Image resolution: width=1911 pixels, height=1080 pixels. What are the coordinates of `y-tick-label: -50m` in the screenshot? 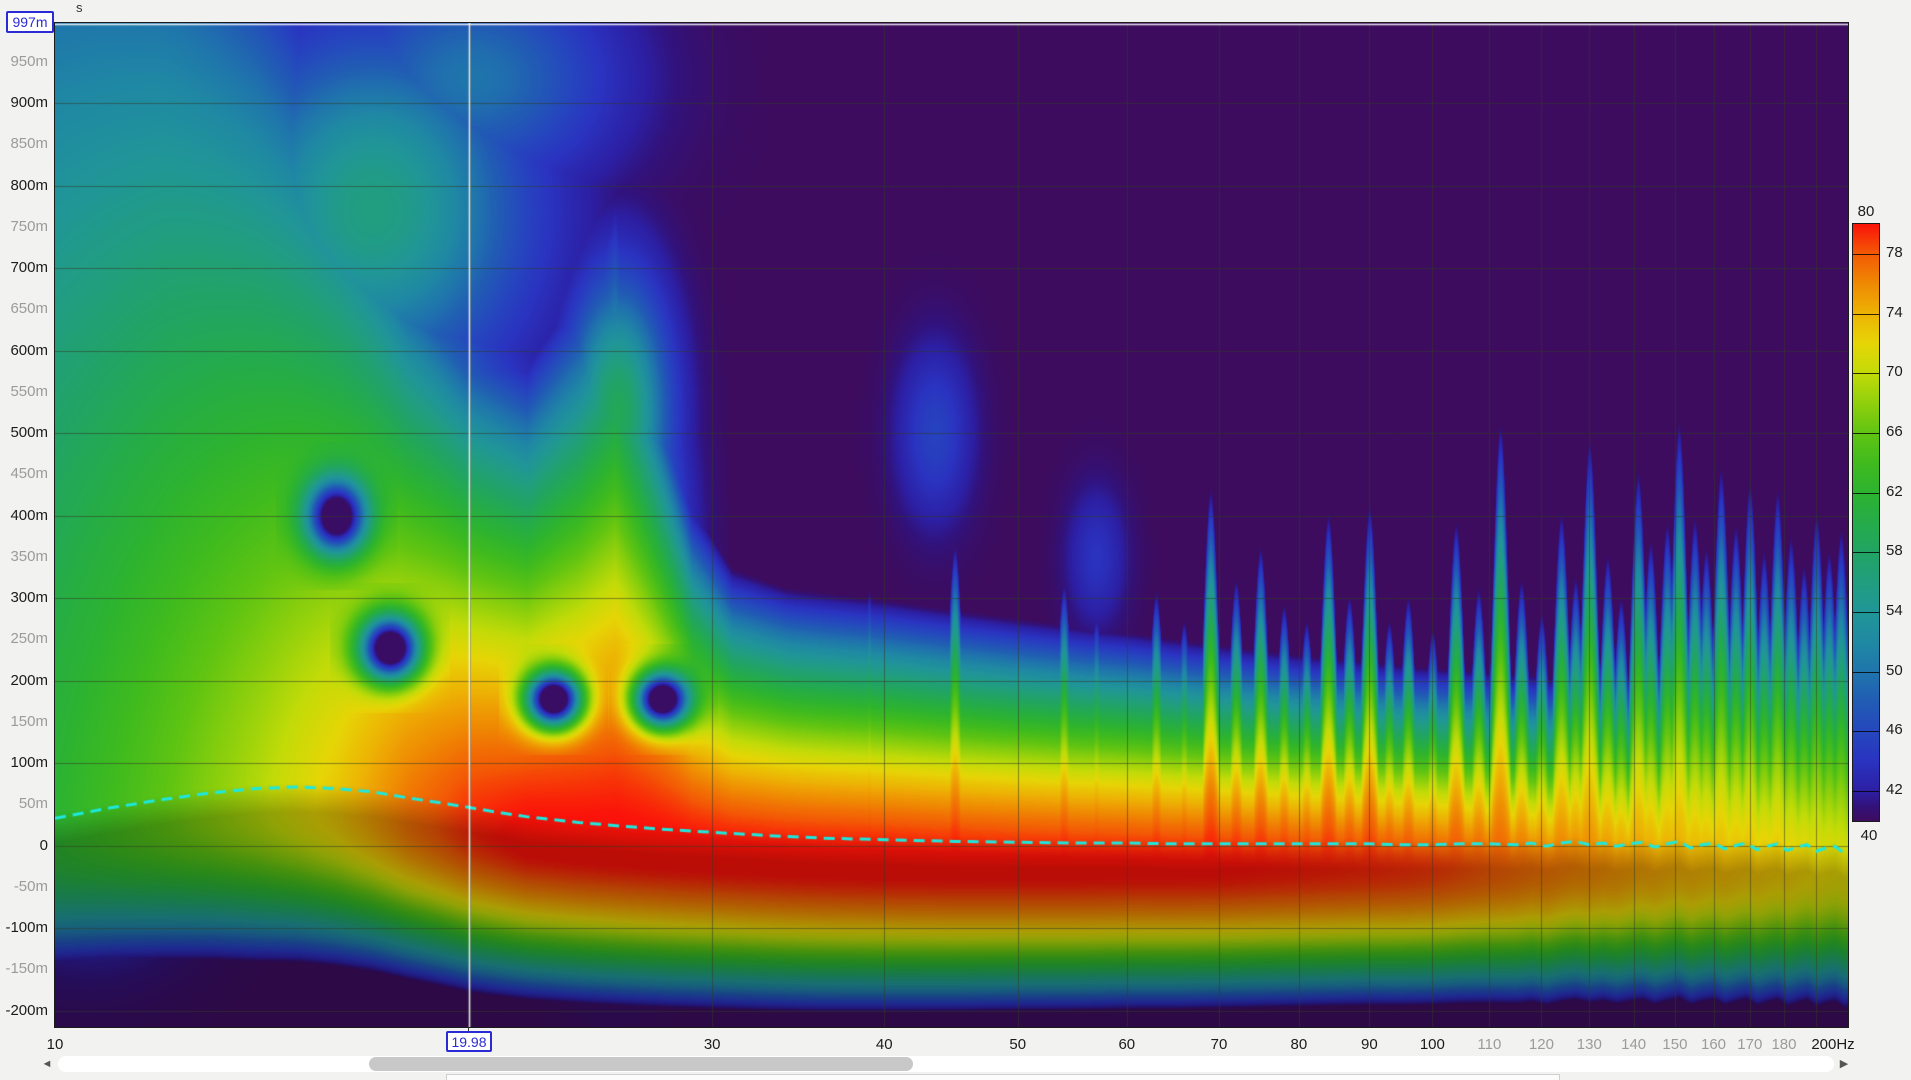 It's located at (30, 886).